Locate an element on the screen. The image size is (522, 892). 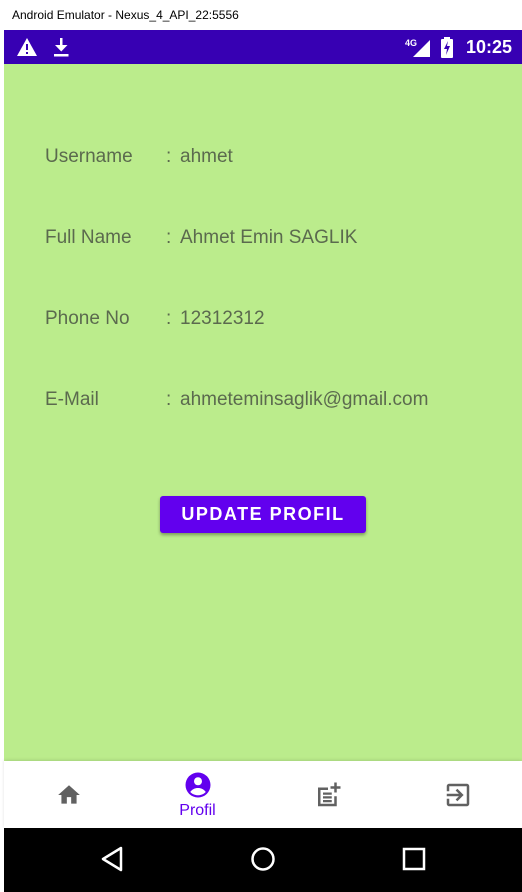
phone-value: 12312312 is located at coordinates (222, 318).